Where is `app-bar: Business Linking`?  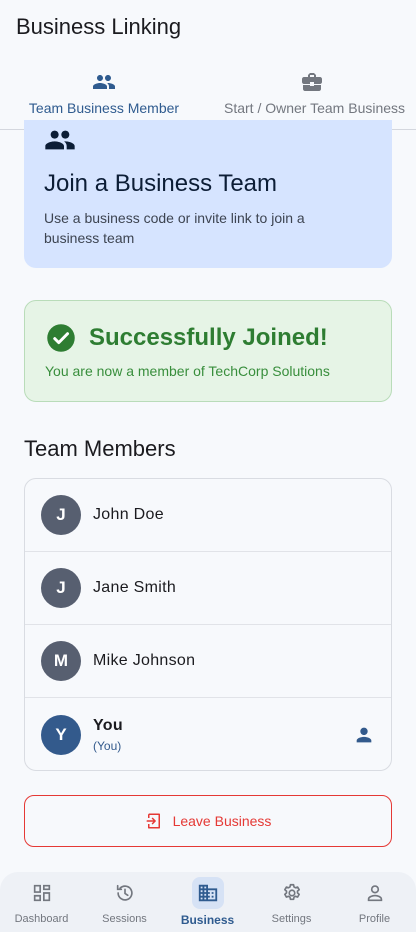
app-bar: Business Linking is located at coordinates (208, 28).